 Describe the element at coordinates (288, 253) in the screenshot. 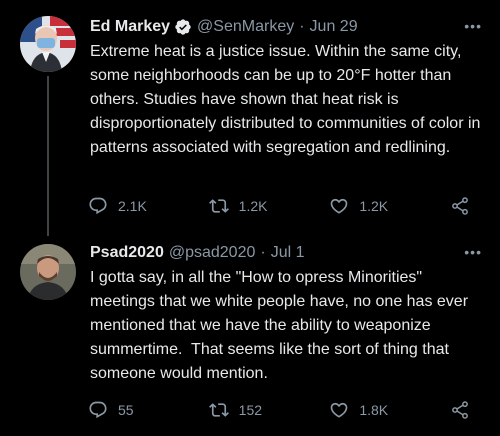

I see `timestamp: Jul 1` at that location.